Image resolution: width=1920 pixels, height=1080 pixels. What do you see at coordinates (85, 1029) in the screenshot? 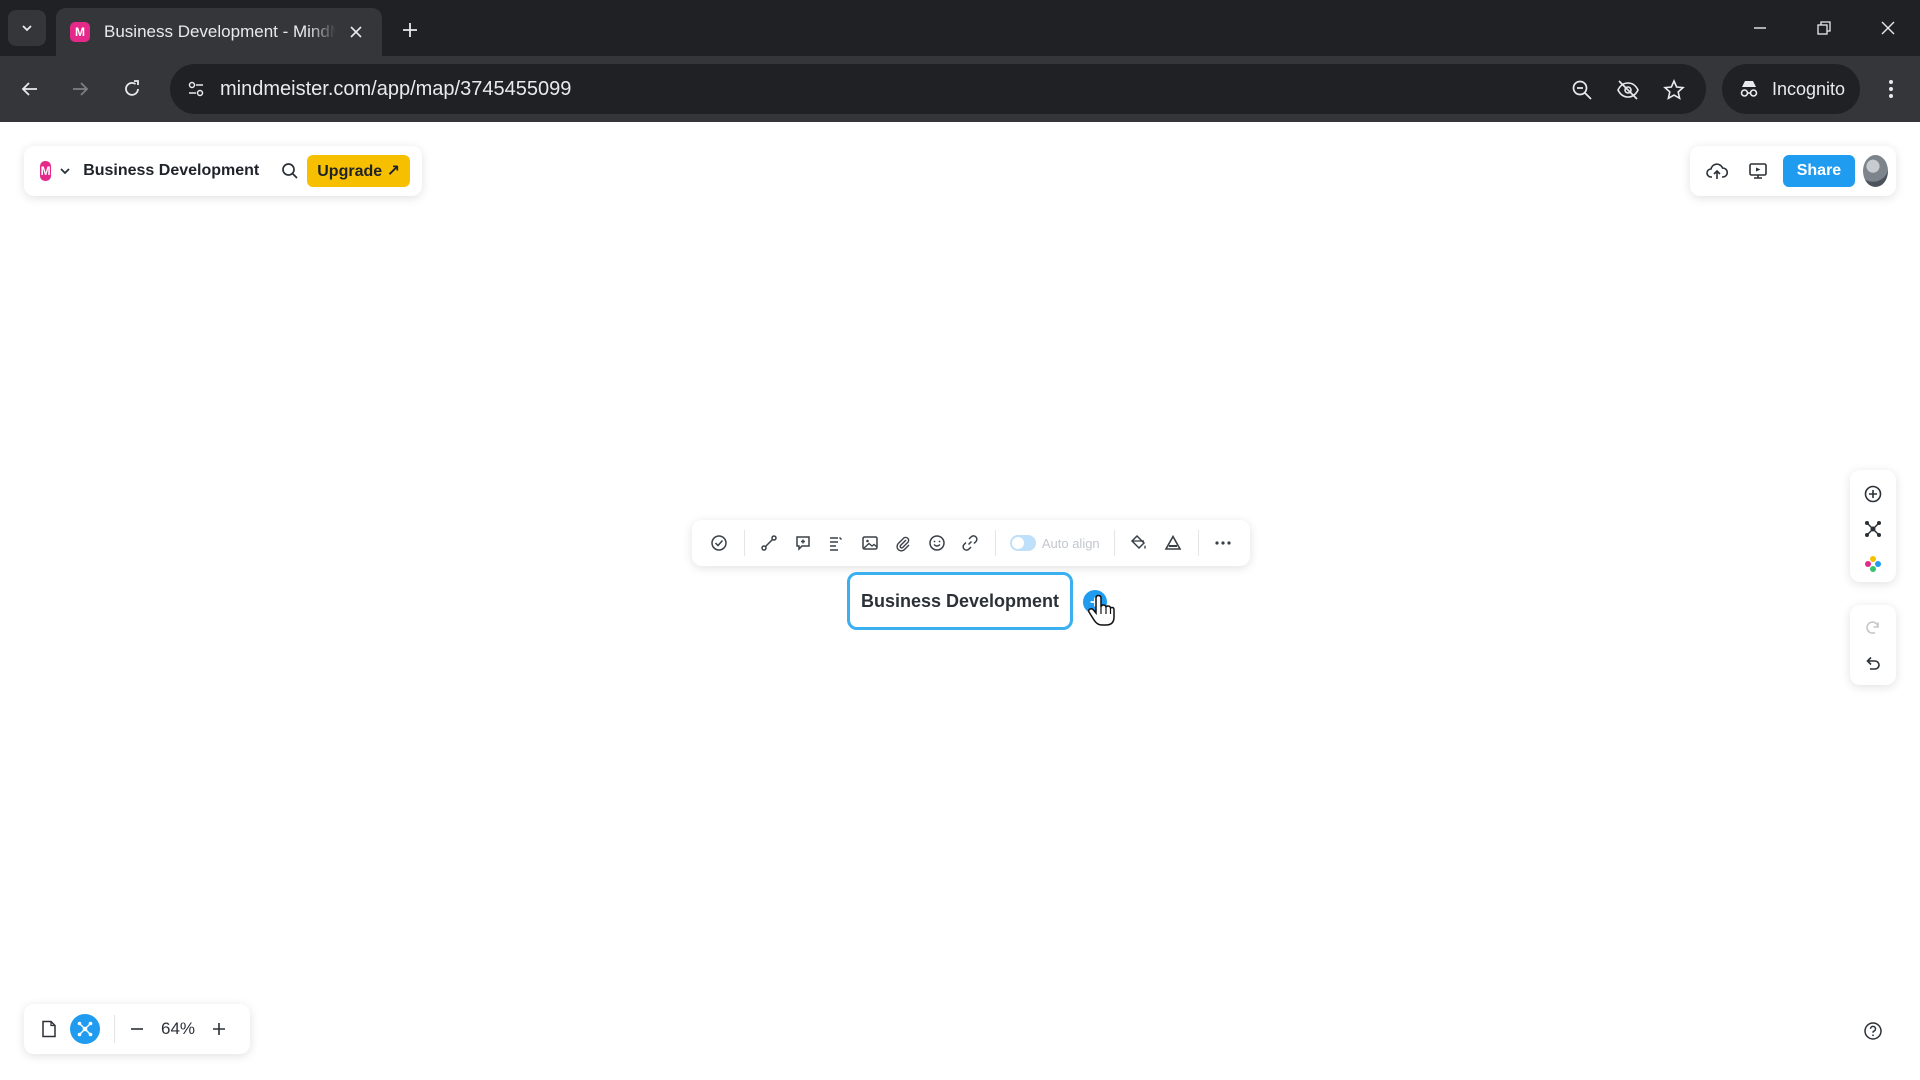
I see `mindmap-view-button` at bounding box center [85, 1029].